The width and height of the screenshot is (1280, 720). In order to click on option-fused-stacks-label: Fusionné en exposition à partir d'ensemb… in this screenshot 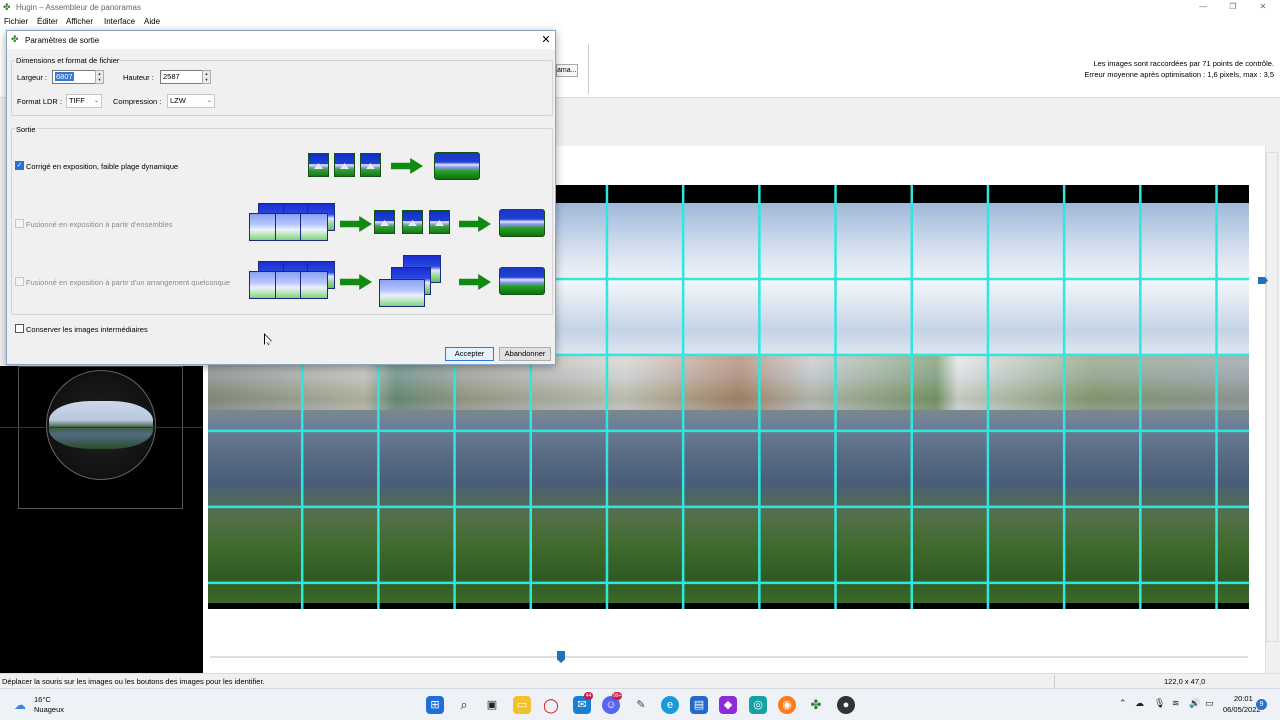, I will do `click(99, 224)`.